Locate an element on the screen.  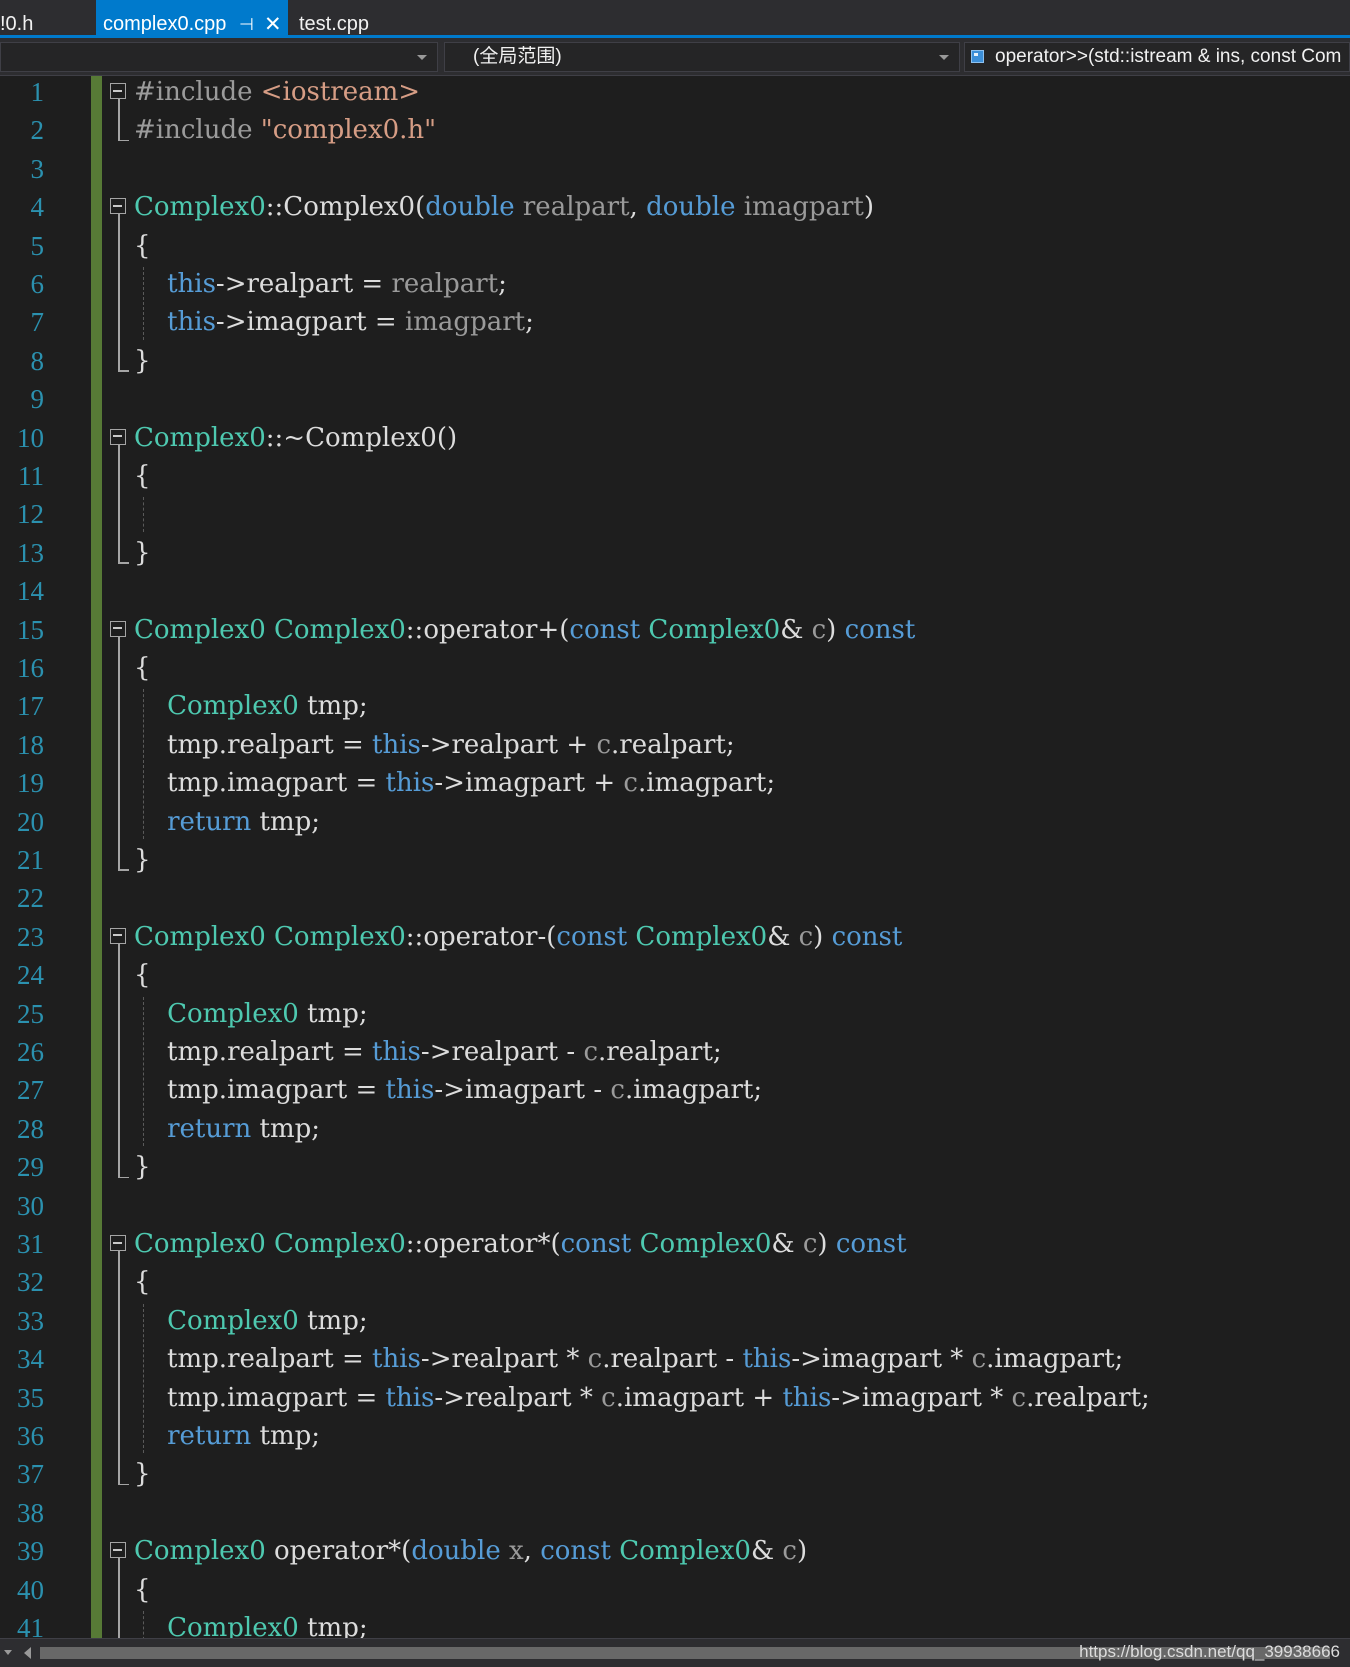
code-line: 22 is located at coordinates (675, 898).